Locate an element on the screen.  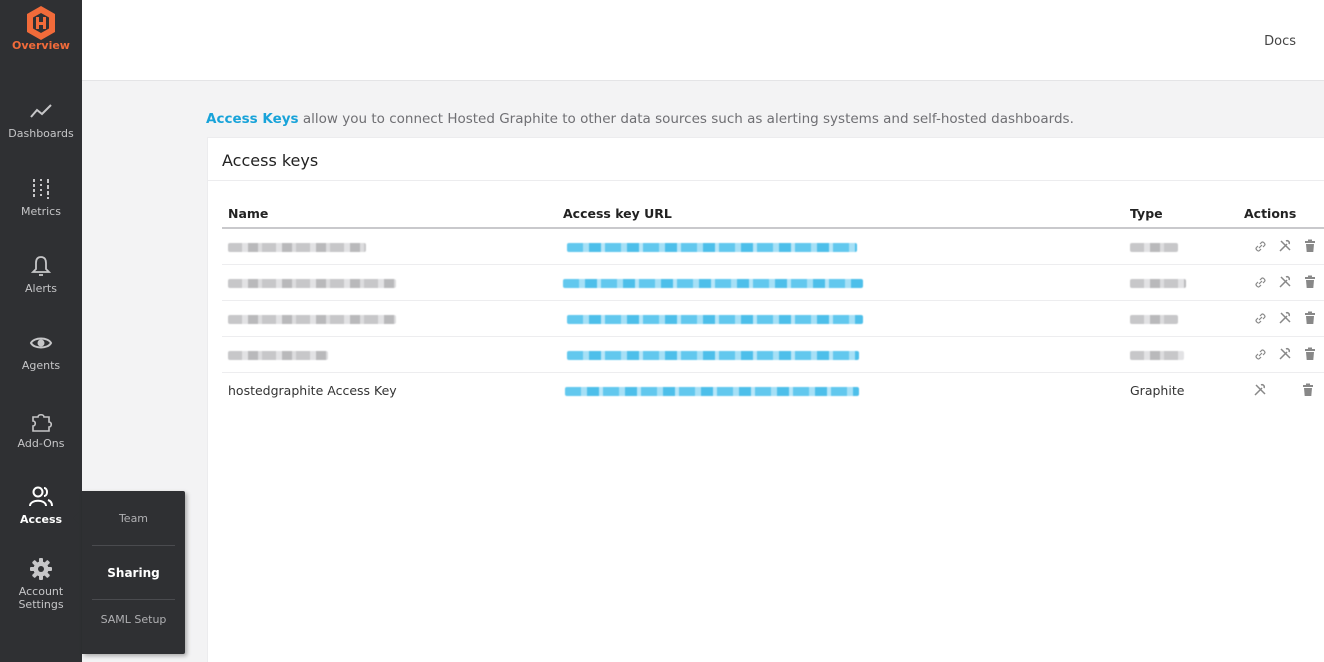
panel-title: Access keys is located at coordinates (270, 160).